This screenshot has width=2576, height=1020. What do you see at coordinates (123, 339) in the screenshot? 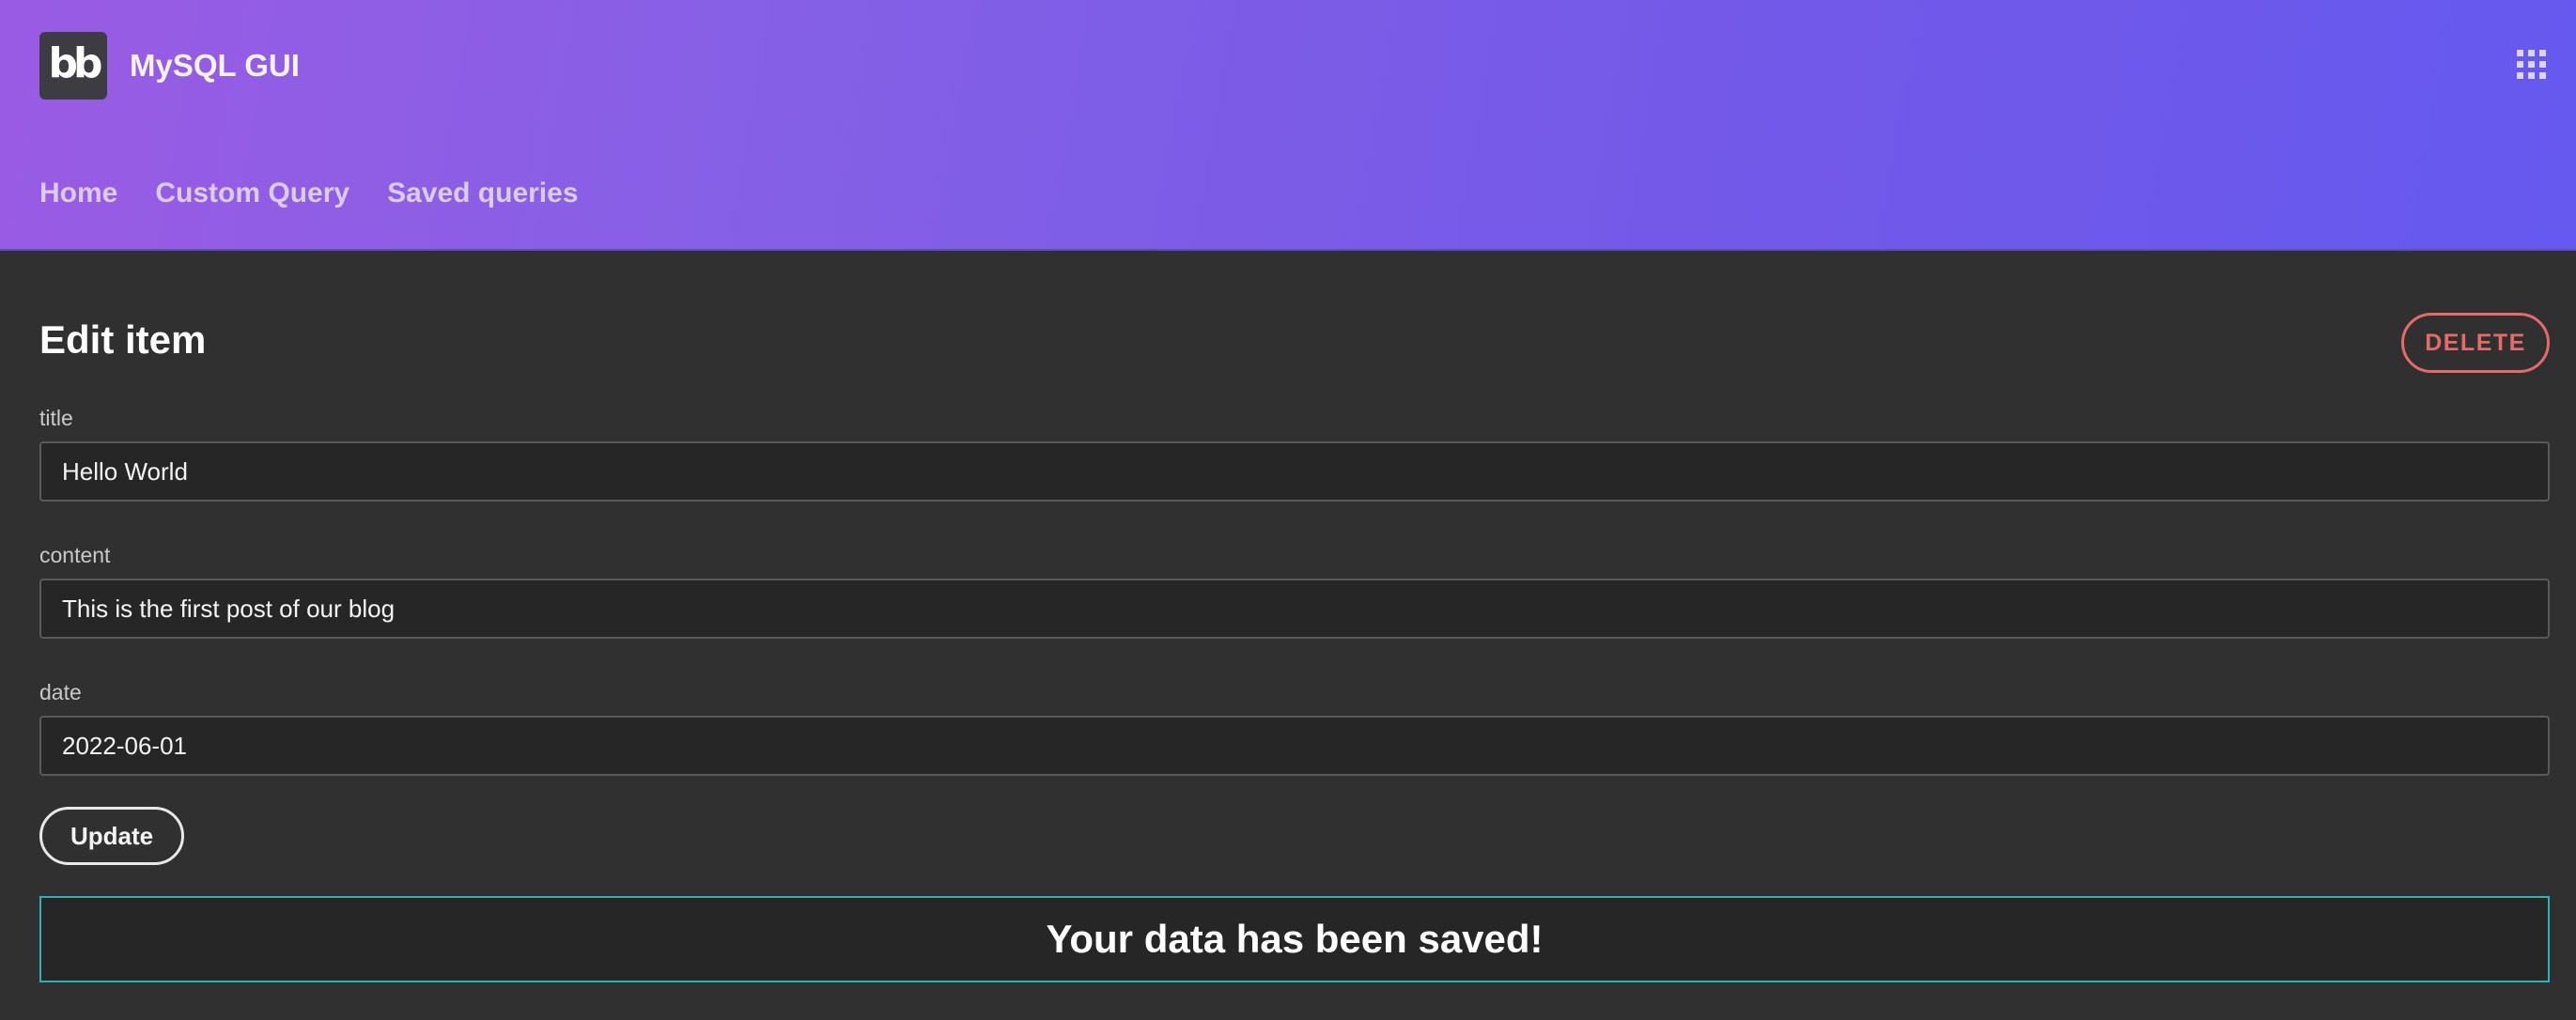
I see `page-title: Edit item` at bounding box center [123, 339].